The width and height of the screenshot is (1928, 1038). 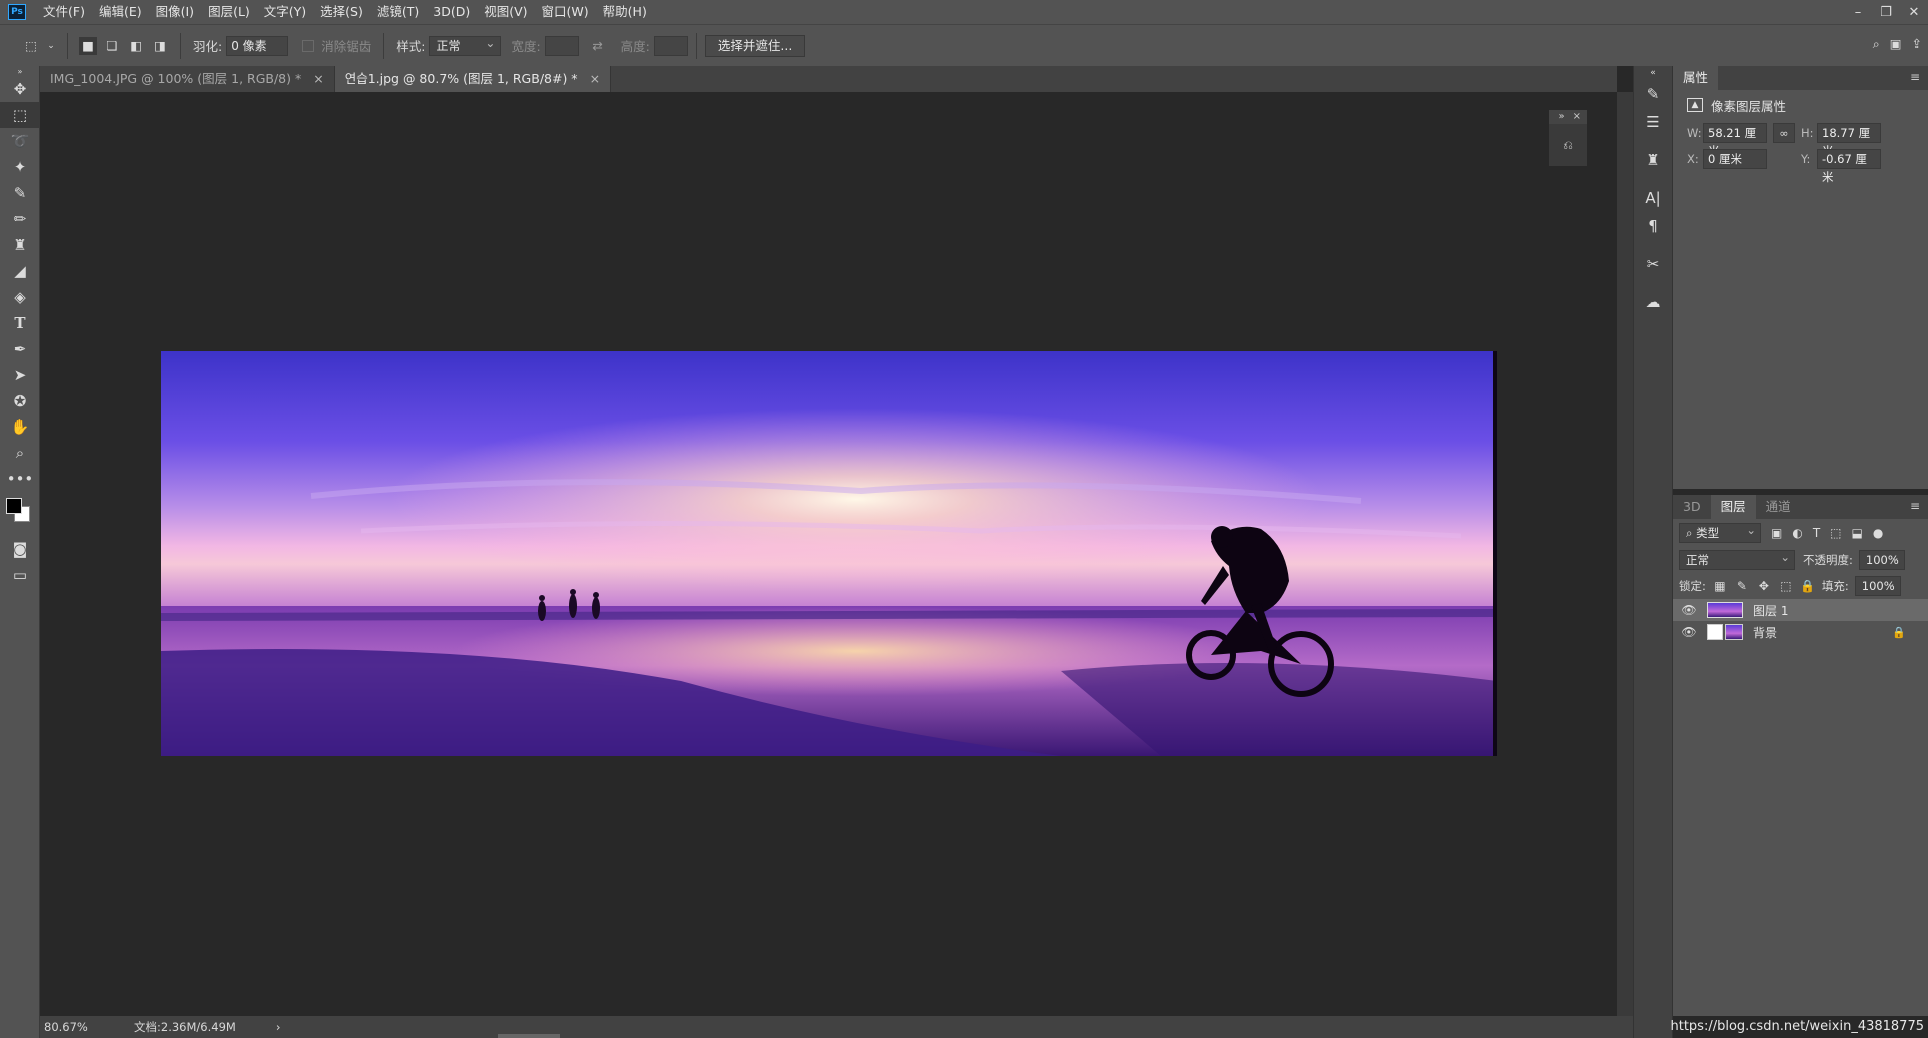 I want to click on type-tool-icon: T, so click(x=20, y=323).